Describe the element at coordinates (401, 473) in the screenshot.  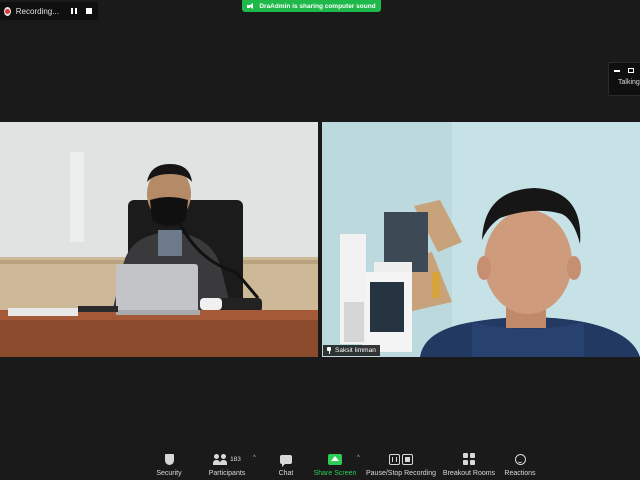
I see `pause-stop-recording-label: Pause/Stop Recording` at that location.